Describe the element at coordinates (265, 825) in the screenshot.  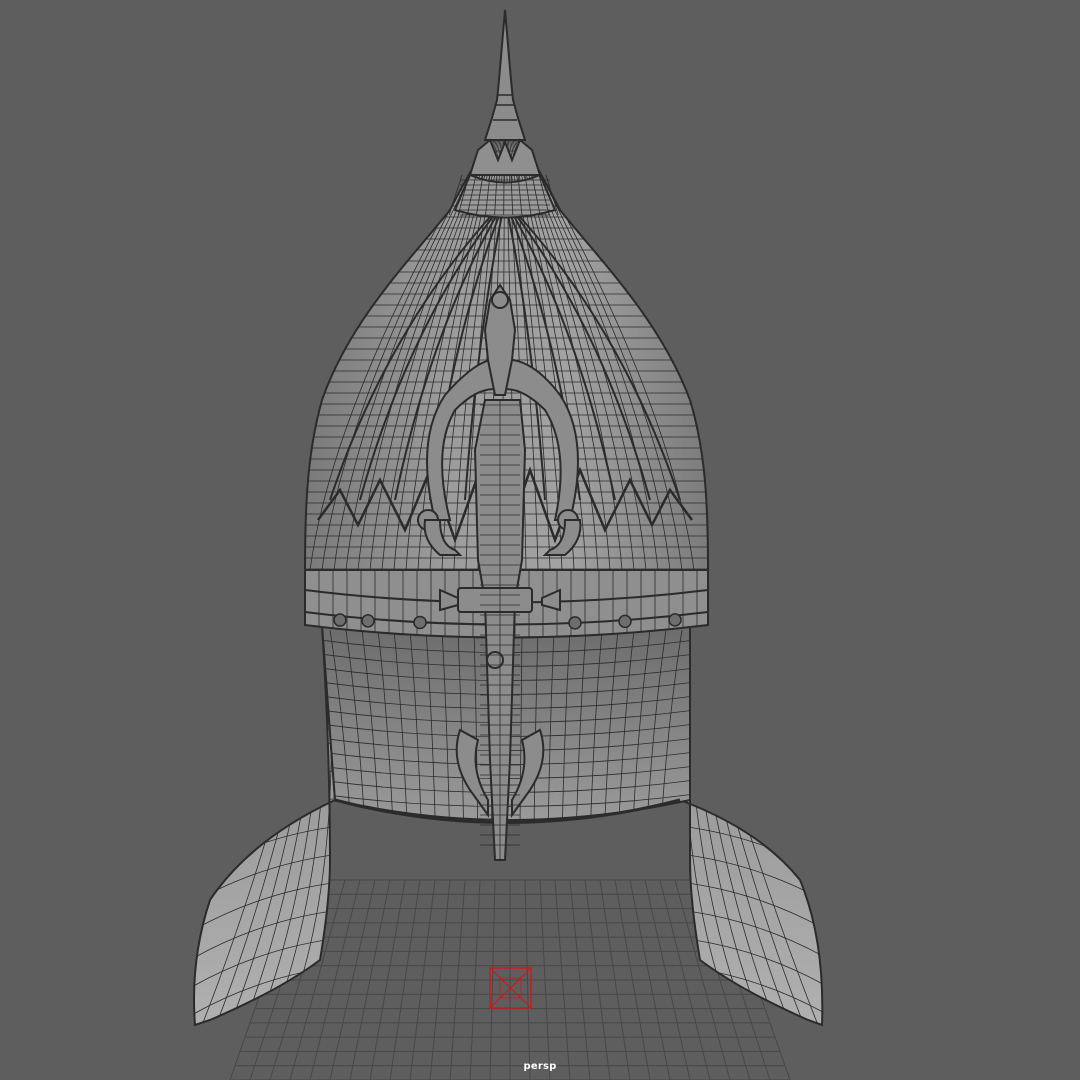
I see `left-neck-guard` at that location.